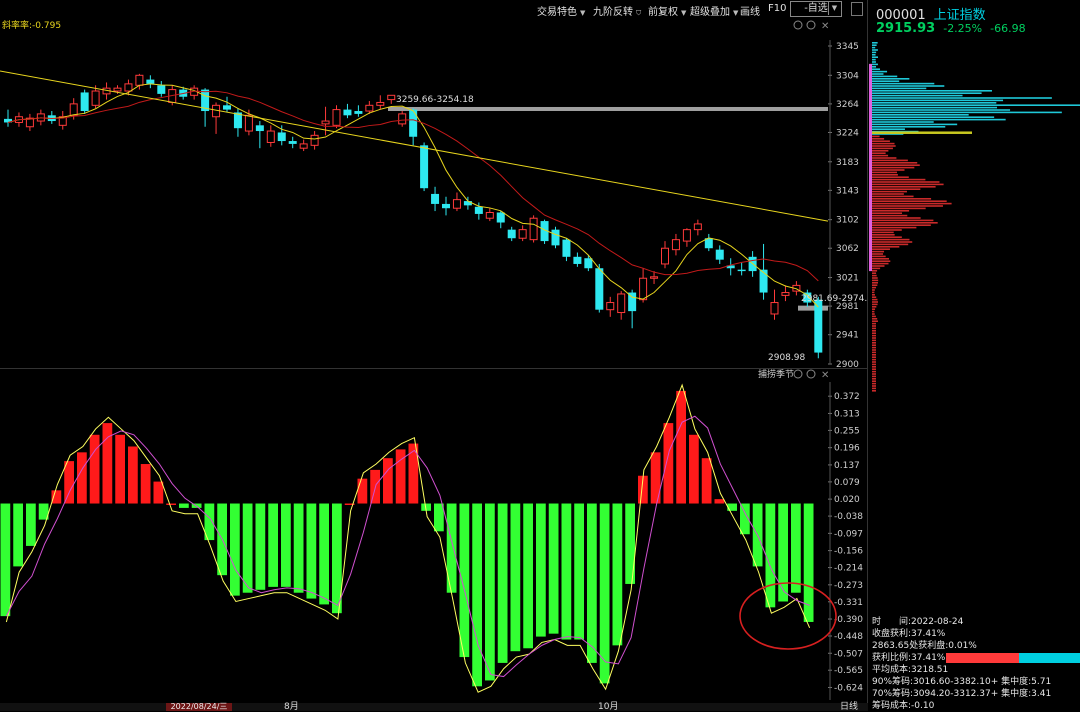 The height and width of the screenshot is (712, 1080). Describe the element at coordinates (847, 191) in the screenshot. I see `y-tick-label: 3143` at that location.